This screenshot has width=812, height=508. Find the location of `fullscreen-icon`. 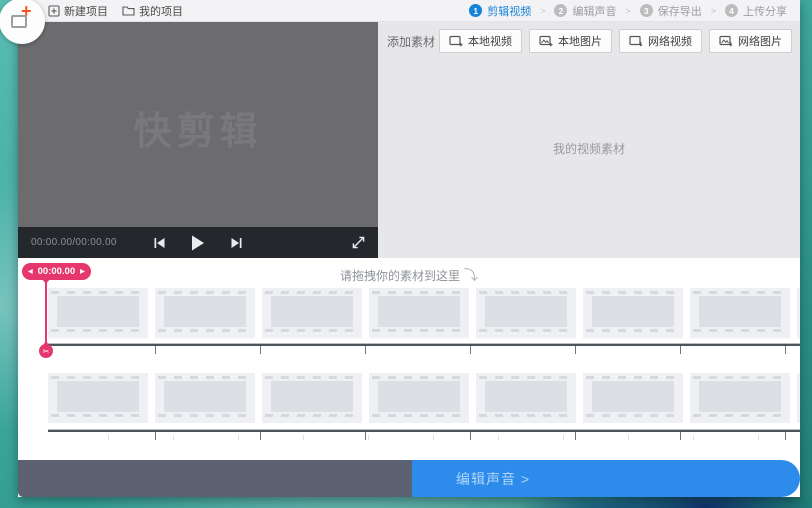

fullscreen-icon is located at coordinates (358, 242).